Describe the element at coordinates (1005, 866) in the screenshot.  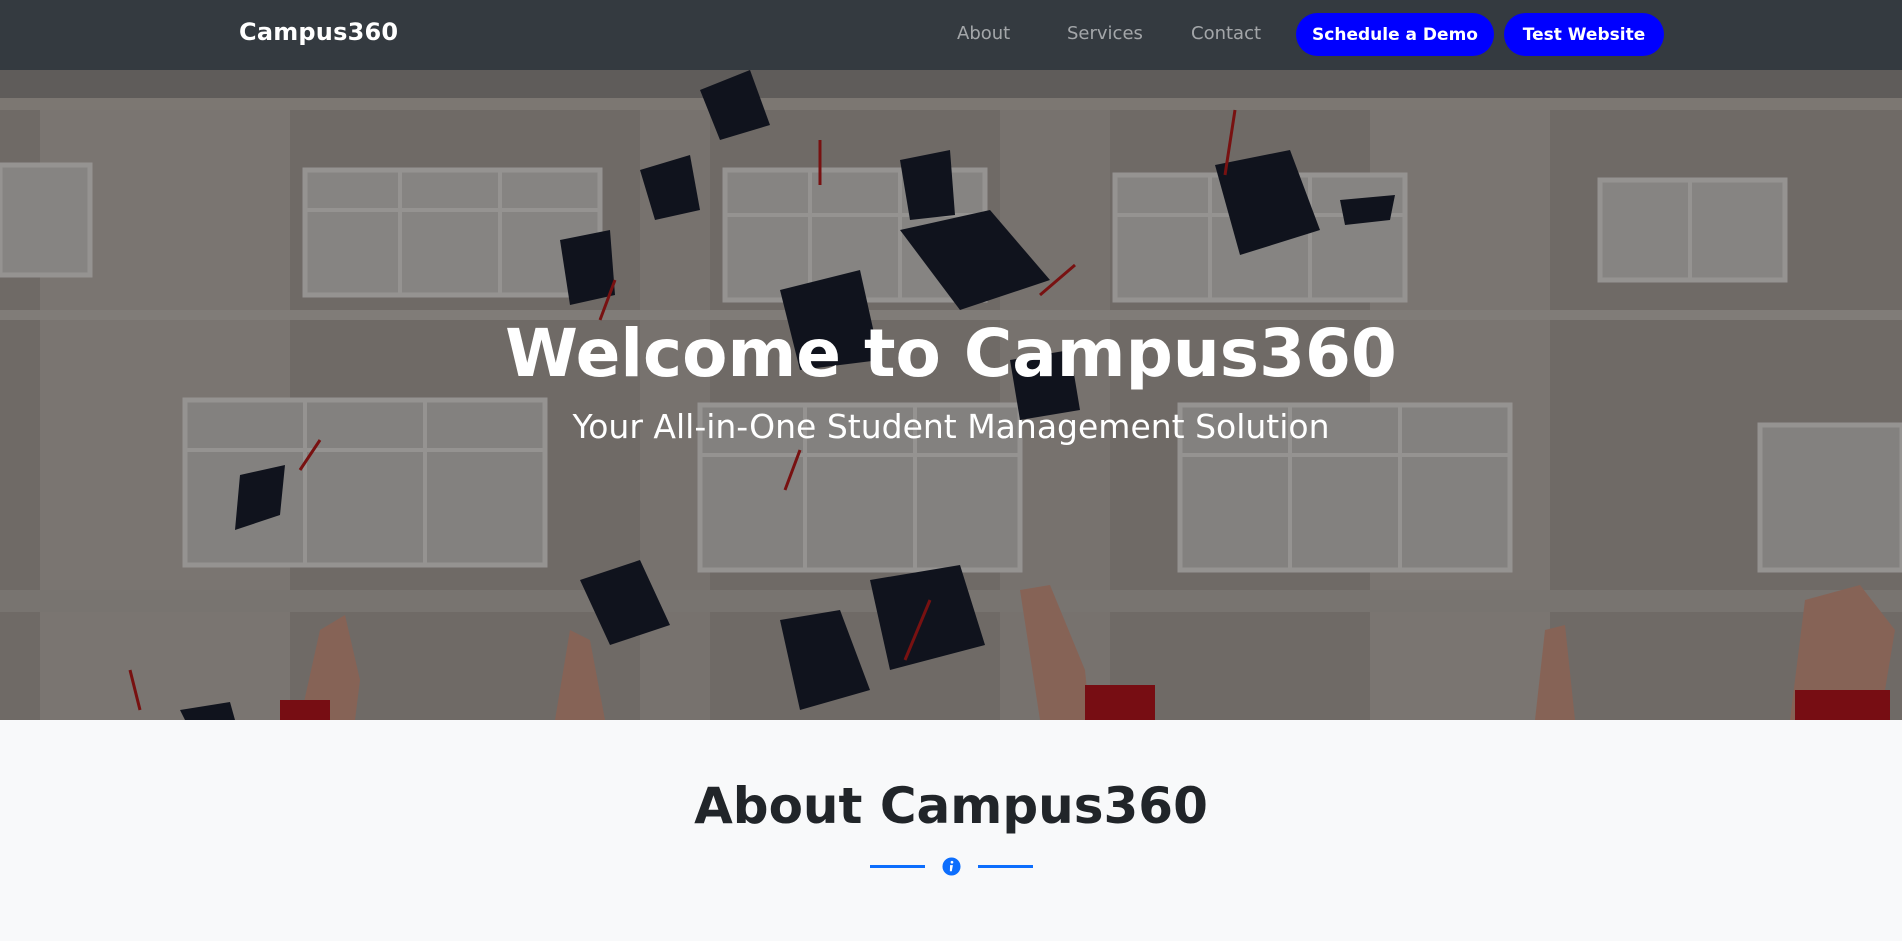
I see `divider-right-line` at that location.